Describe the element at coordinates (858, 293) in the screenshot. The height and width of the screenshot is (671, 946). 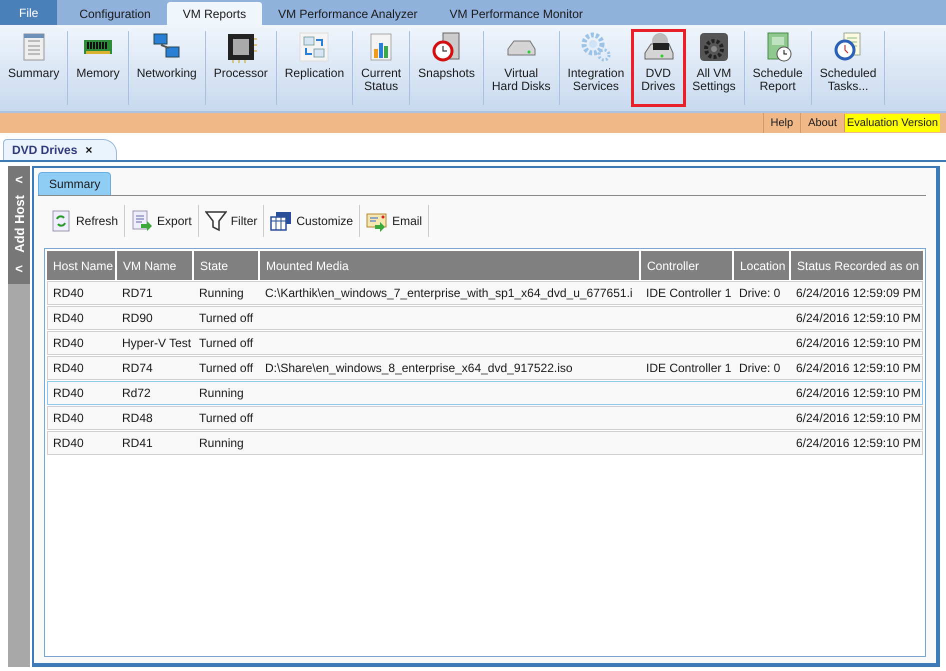
I see `table-cell-text: 6/24/2016 12:59:09 PM` at that location.